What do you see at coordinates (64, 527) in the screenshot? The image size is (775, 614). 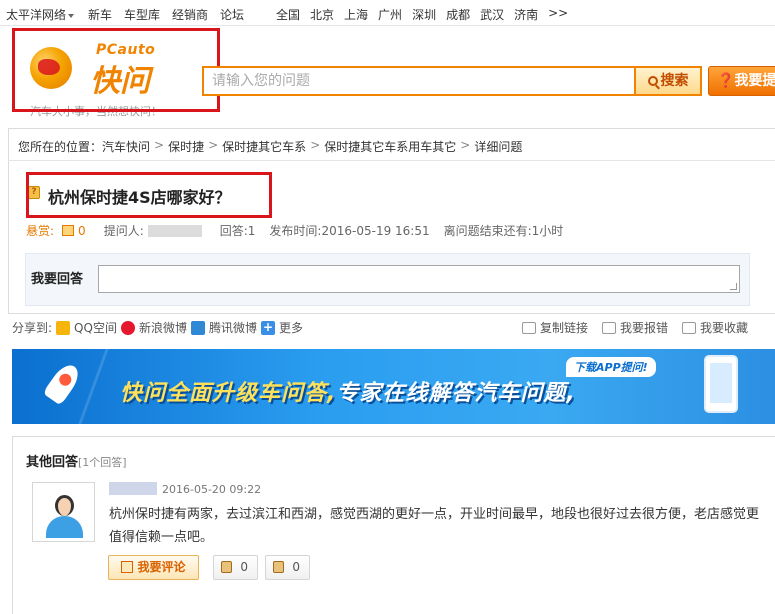 I see `avatar-body` at bounding box center [64, 527].